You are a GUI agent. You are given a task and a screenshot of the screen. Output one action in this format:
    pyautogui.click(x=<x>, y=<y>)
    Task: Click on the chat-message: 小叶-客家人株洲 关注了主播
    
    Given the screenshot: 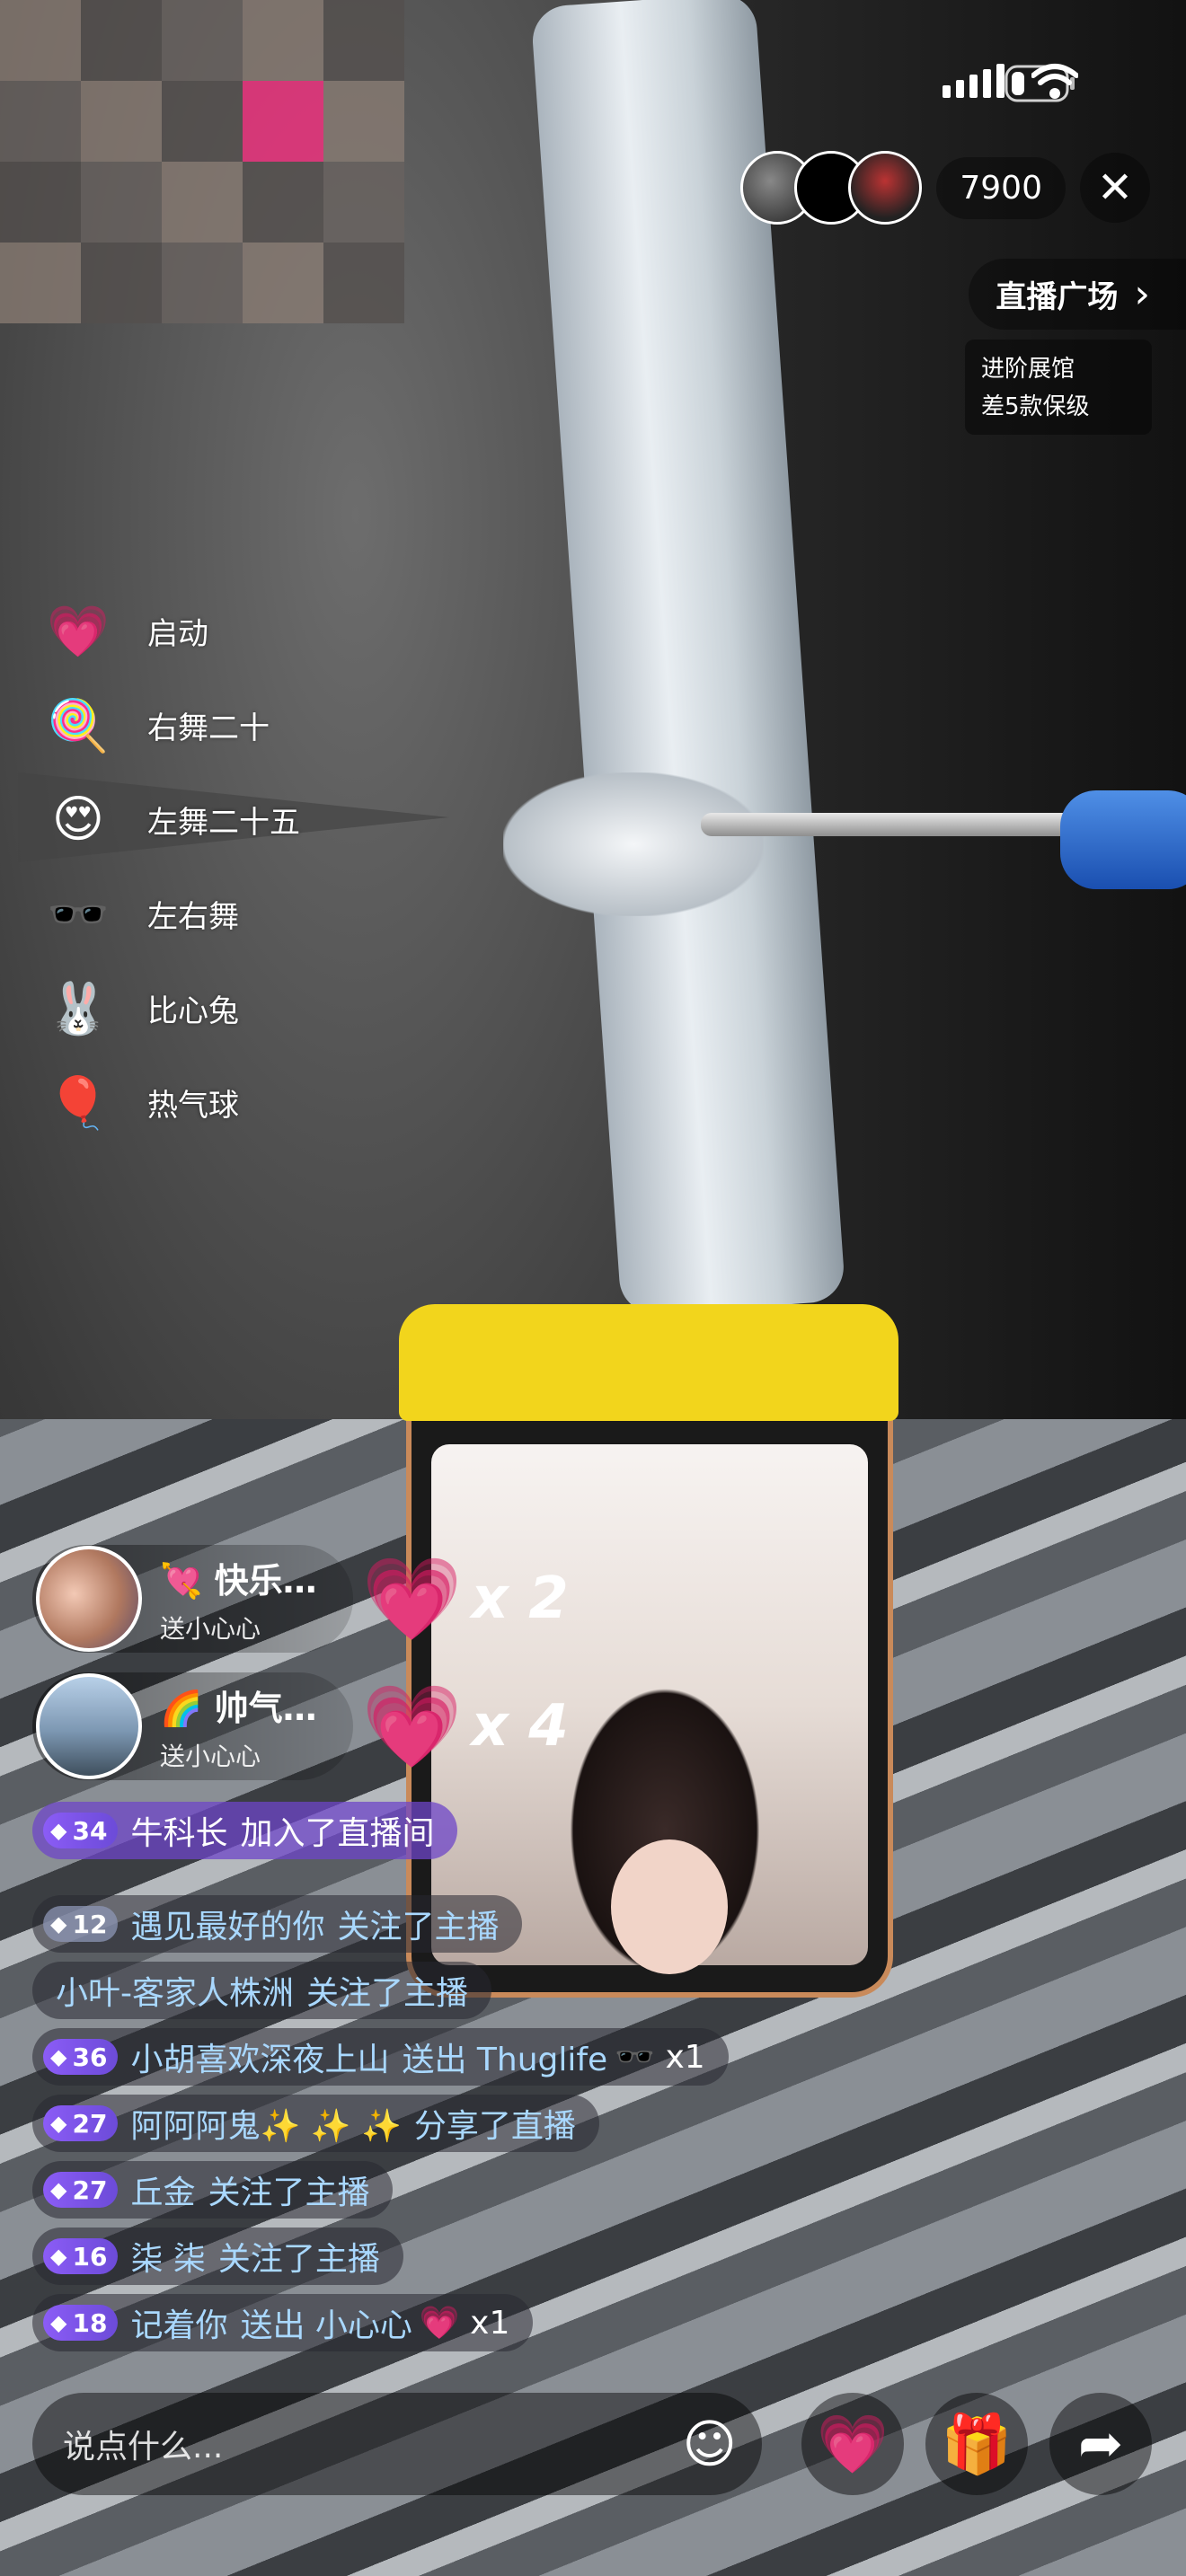 What is the action you would take?
    pyautogui.click(x=262, y=1990)
    